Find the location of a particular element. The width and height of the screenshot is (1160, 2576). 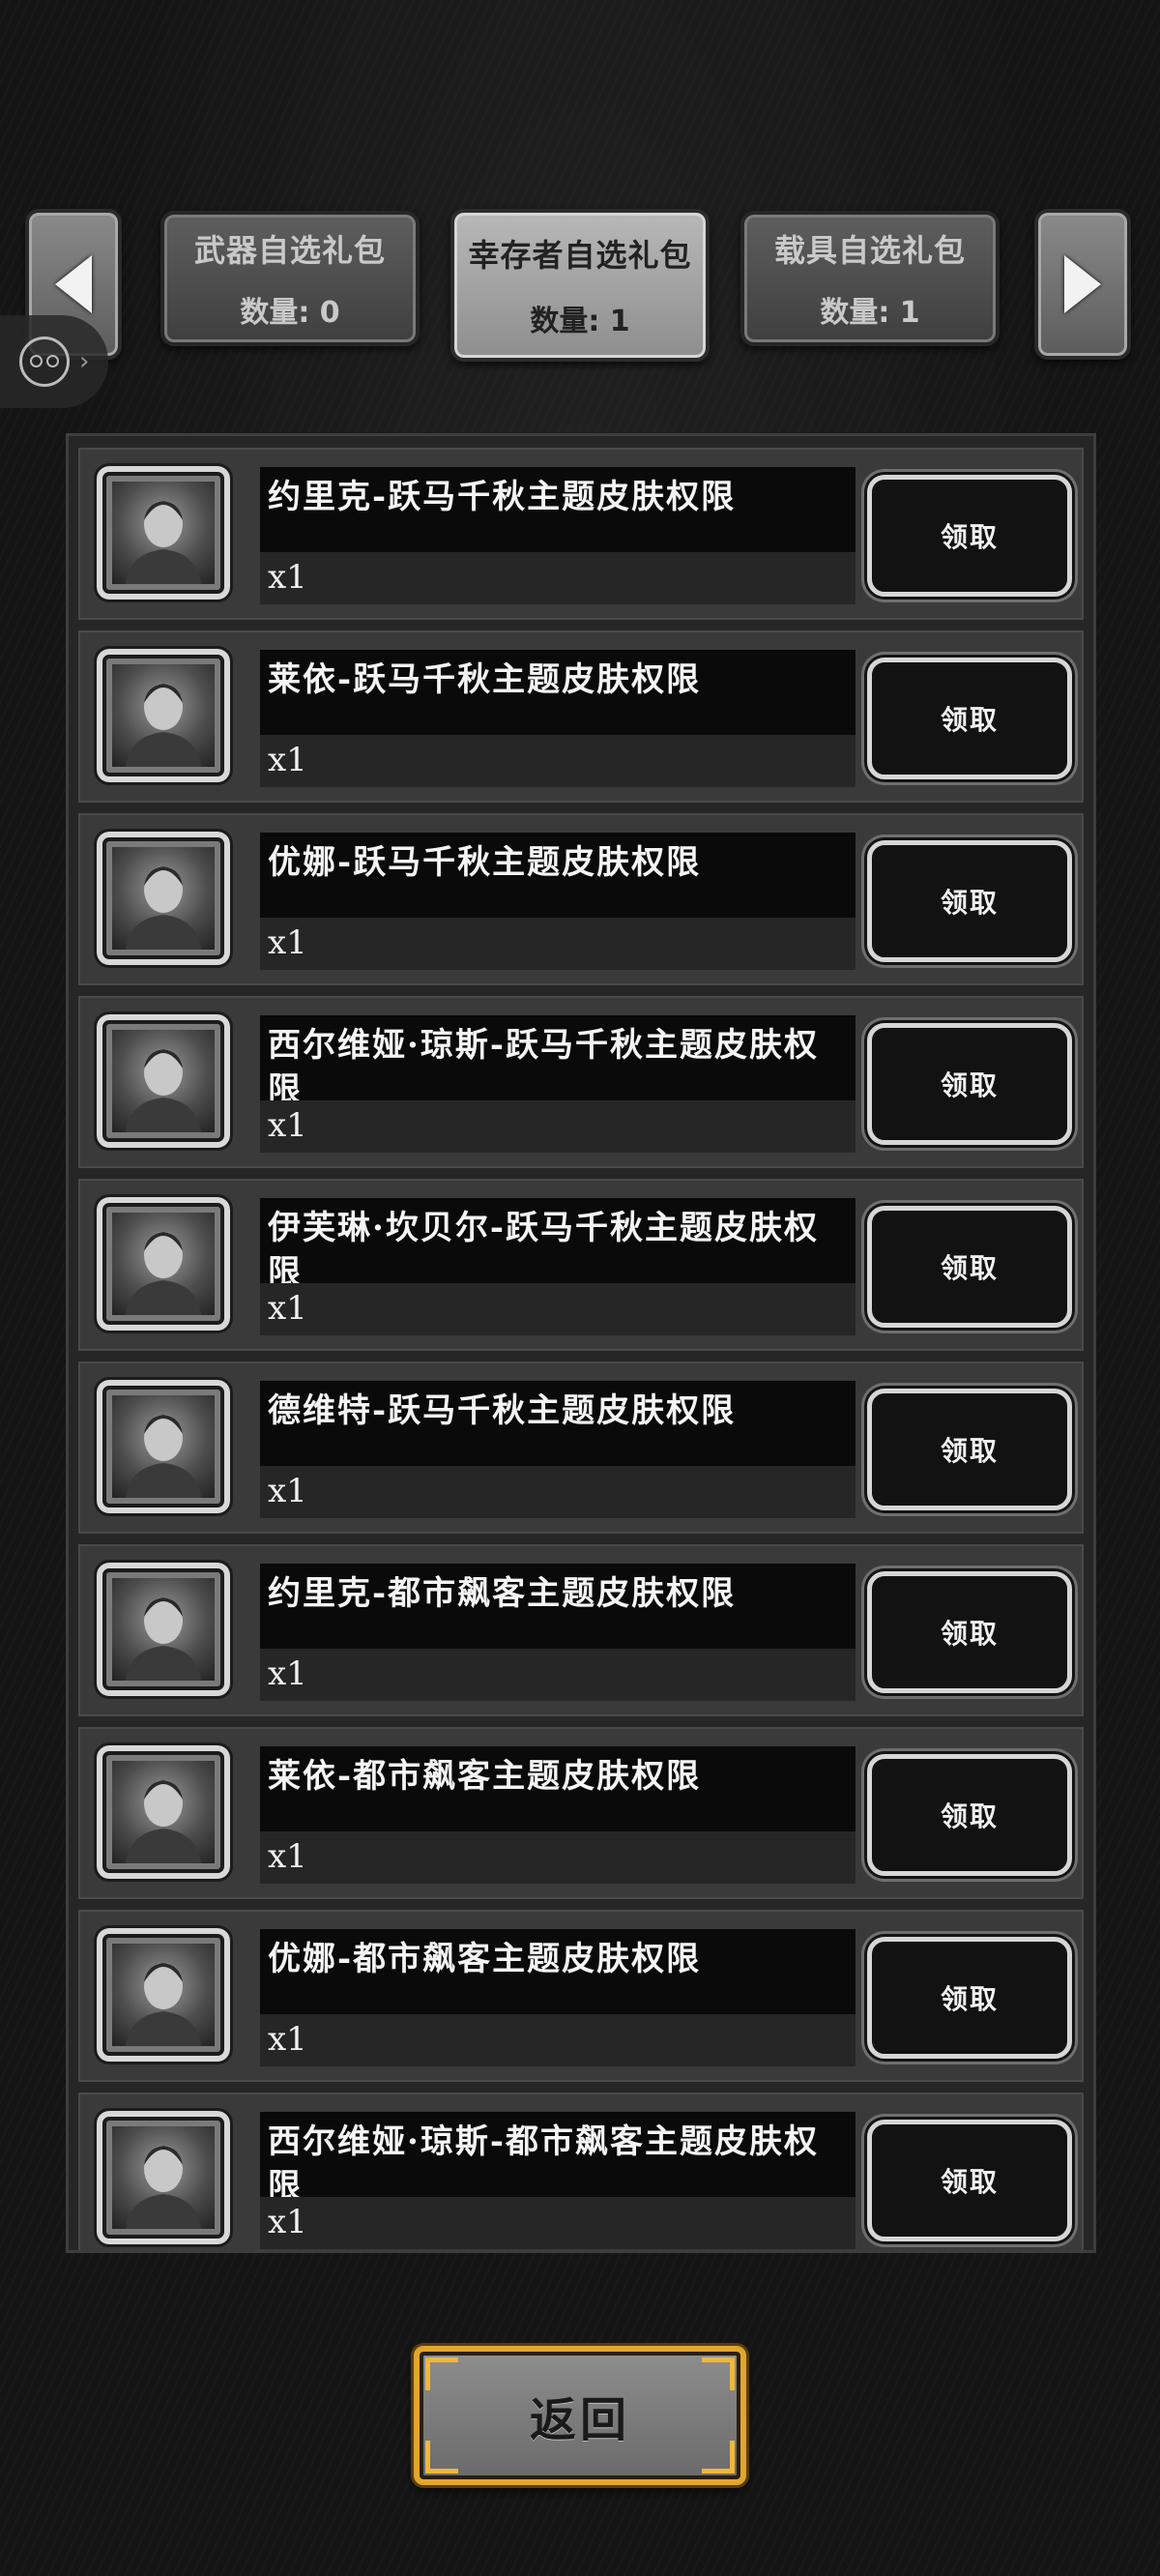

back-button: 返回 is located at coordinates (580, 2415).